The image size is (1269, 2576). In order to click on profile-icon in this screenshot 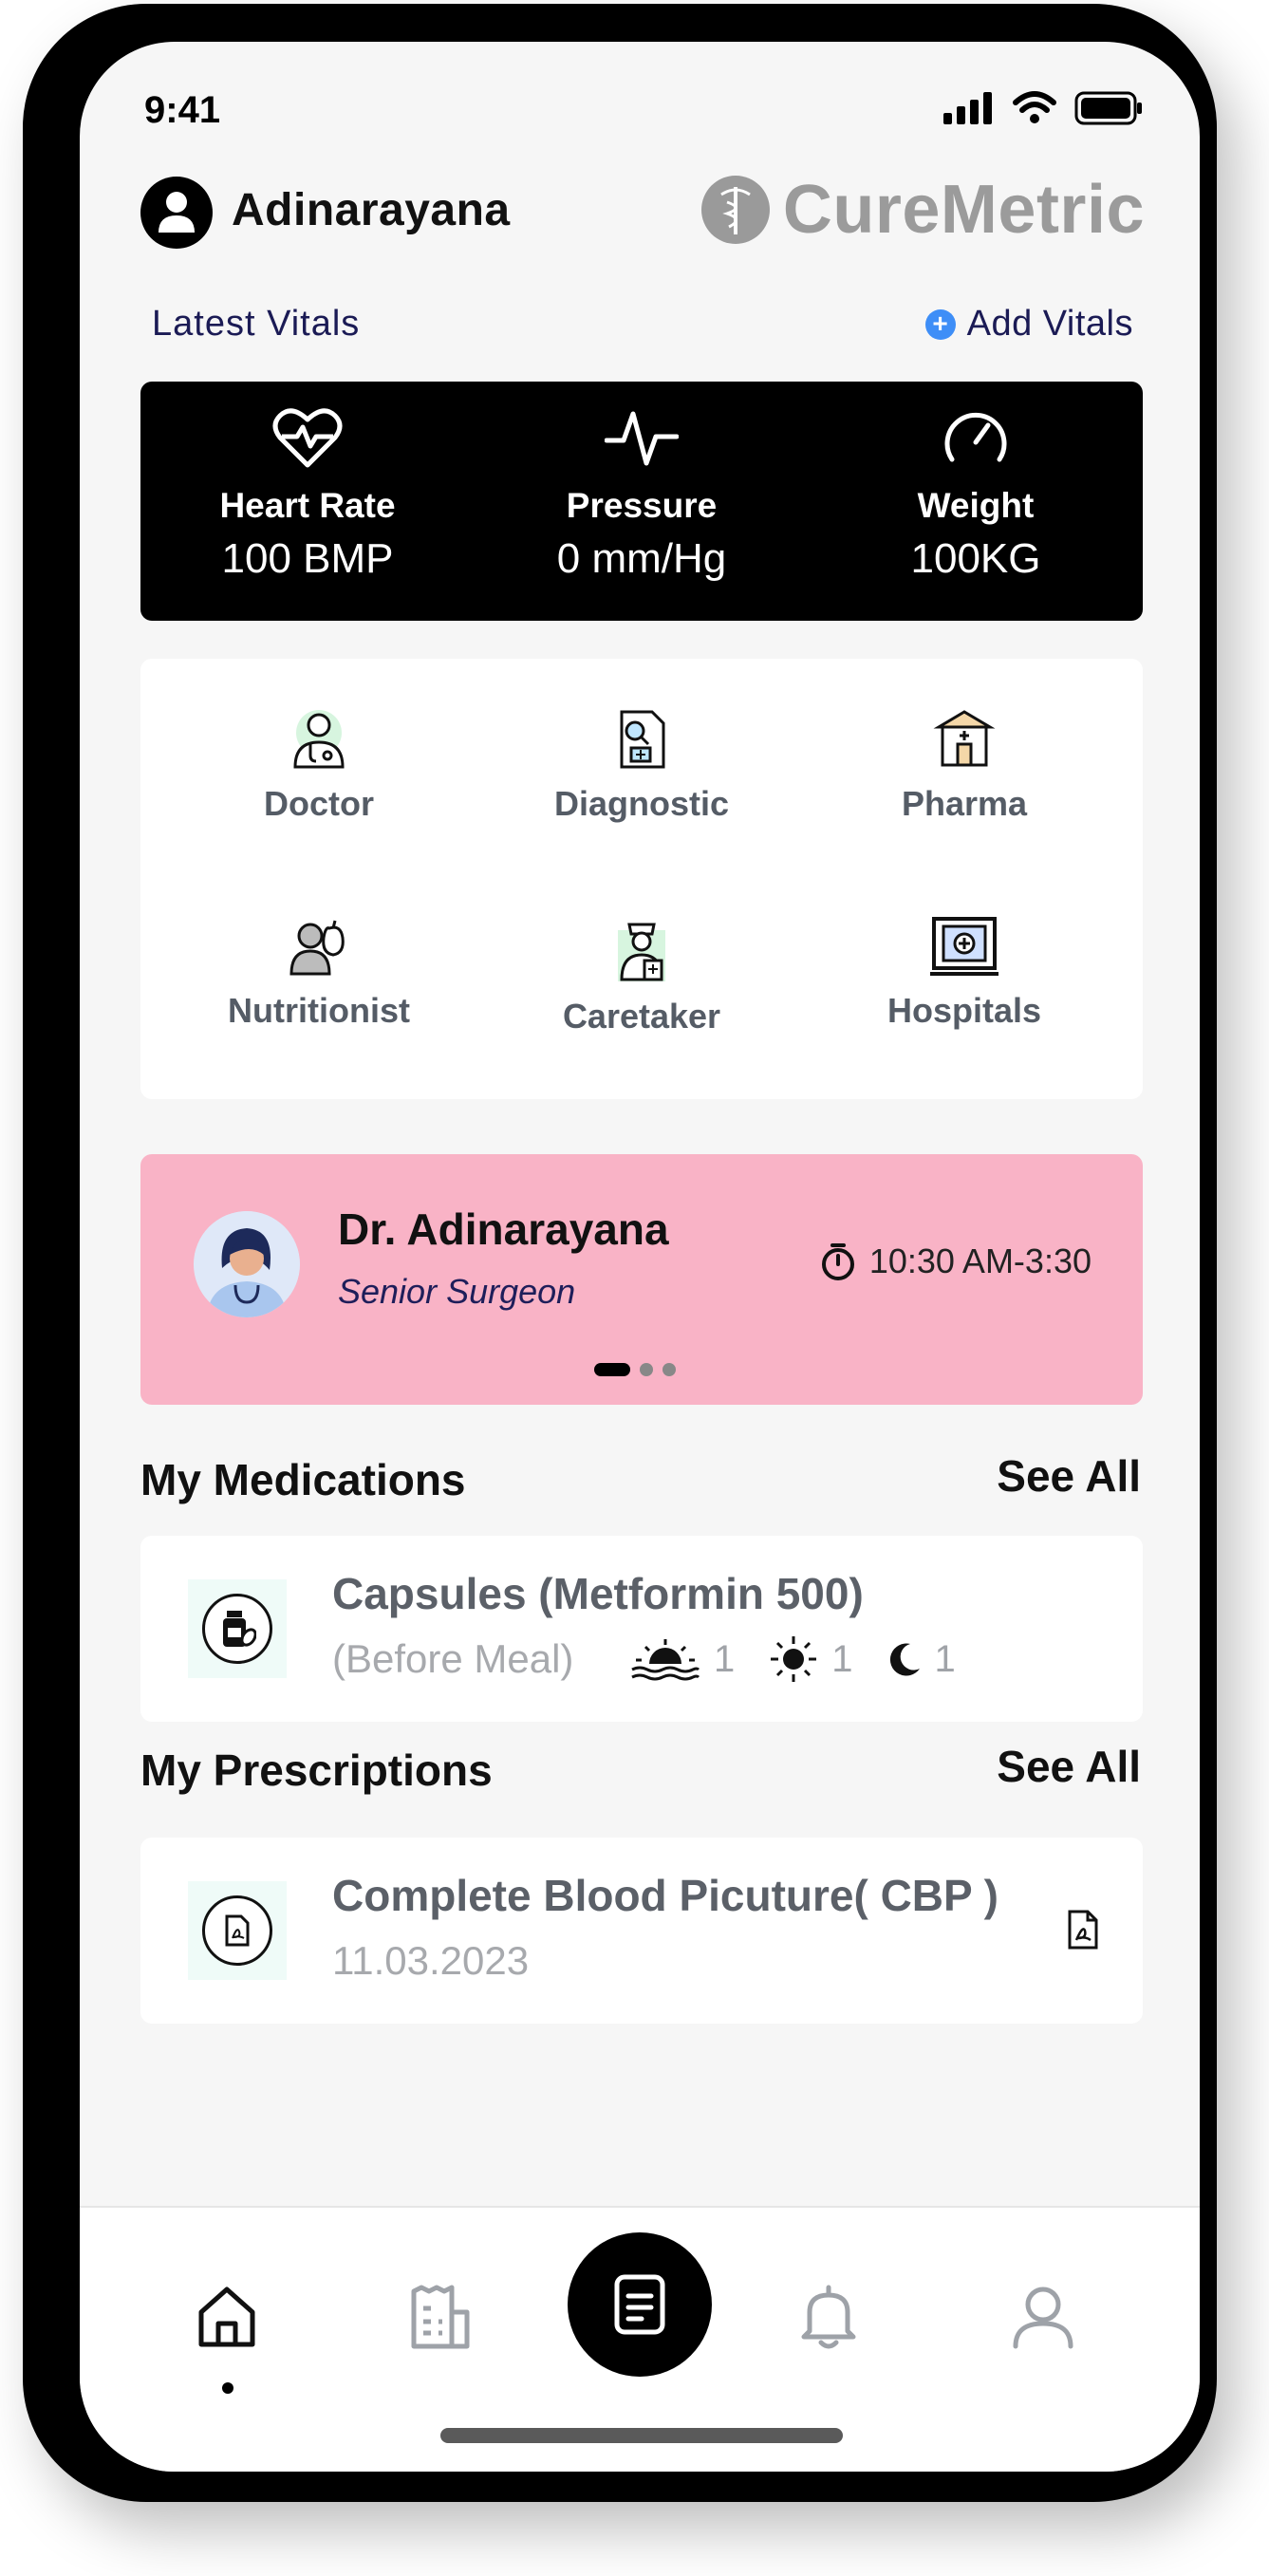, I will do `click(1043, 2318)`.